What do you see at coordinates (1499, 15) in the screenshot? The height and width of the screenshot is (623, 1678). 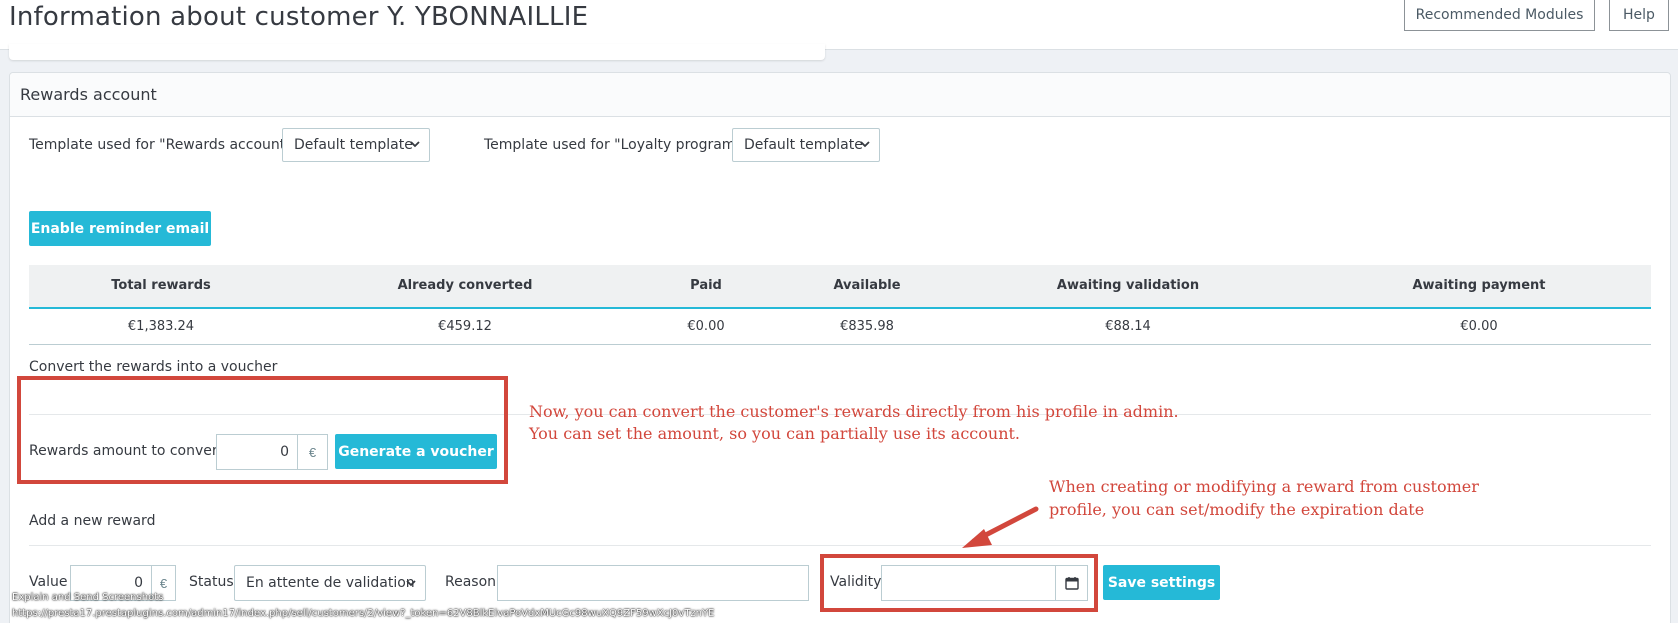 I see `recommended-modules-button: Recommended Modules` at bounding box center [1499, 15].